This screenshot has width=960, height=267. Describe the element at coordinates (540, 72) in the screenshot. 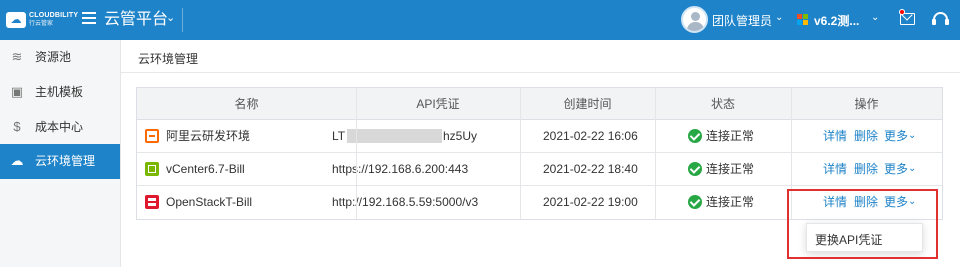

I see `title-divider` at that location.